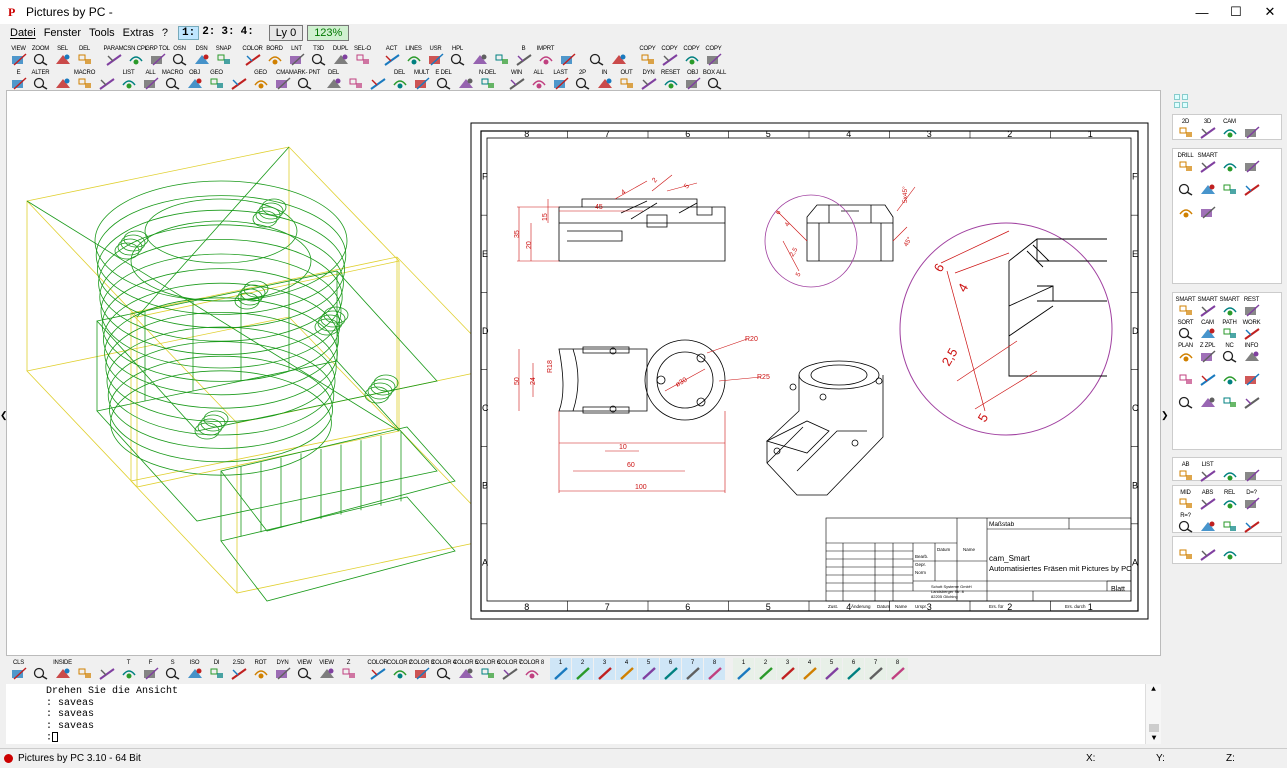 Image resolution: width=1287 pixels, height=768 pixels. Describe the element at coordinates (399, 669) in the screenshot. I see `bt-color-2-icon-button: COLOR 2` at that location.